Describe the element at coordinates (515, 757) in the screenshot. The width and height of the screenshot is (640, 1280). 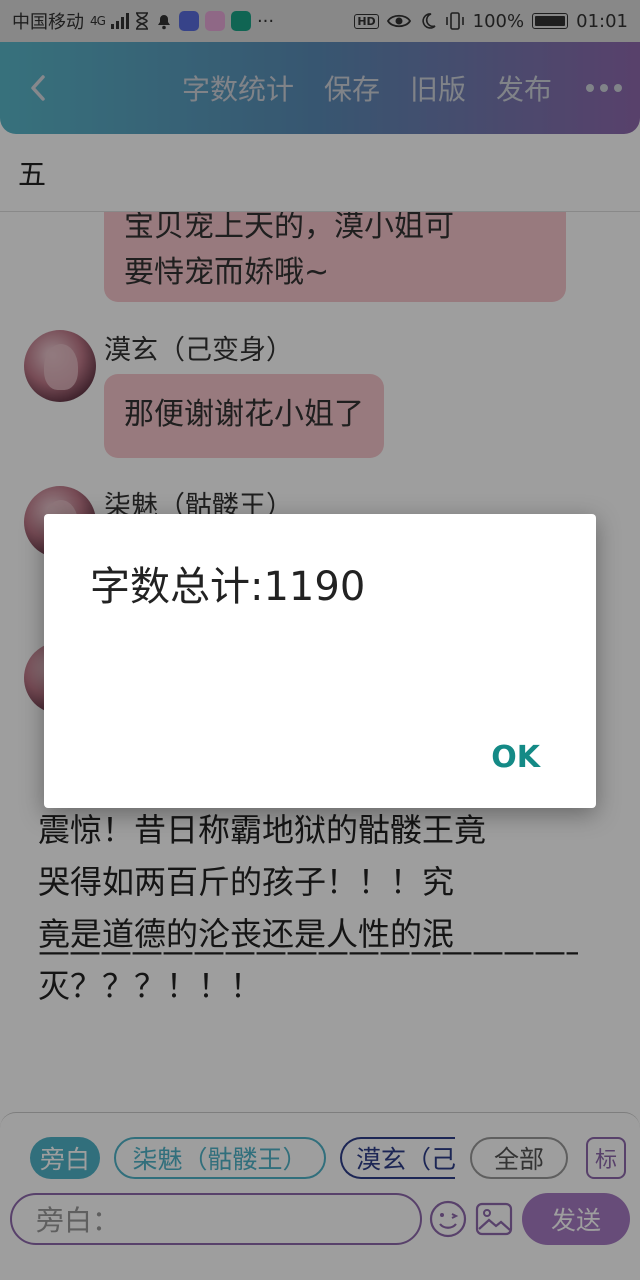
I see `ok-button: OK` at that location.